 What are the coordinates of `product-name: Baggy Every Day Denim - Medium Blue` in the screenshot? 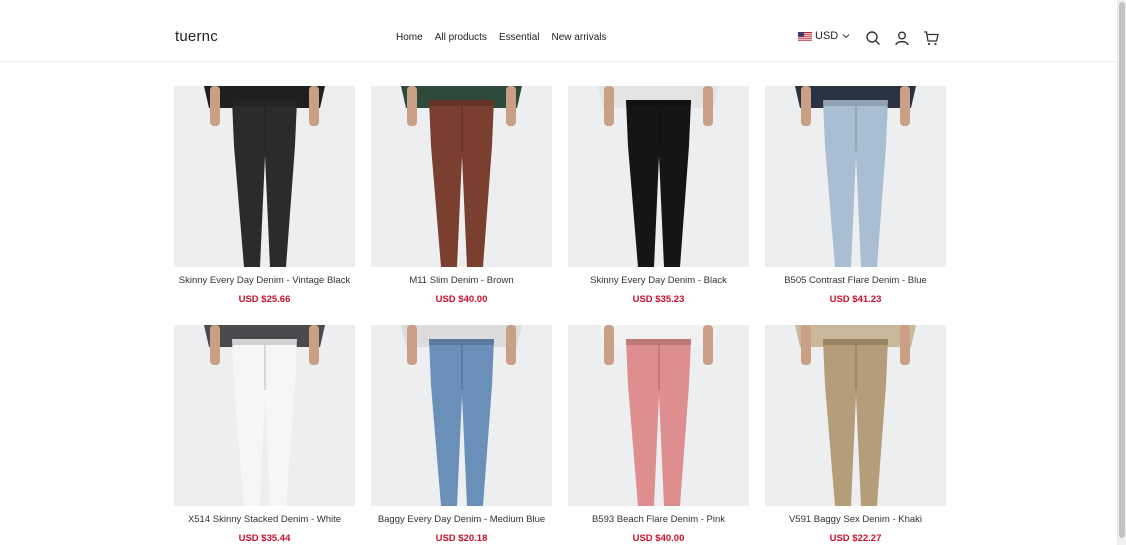 It's located at (461, 520).